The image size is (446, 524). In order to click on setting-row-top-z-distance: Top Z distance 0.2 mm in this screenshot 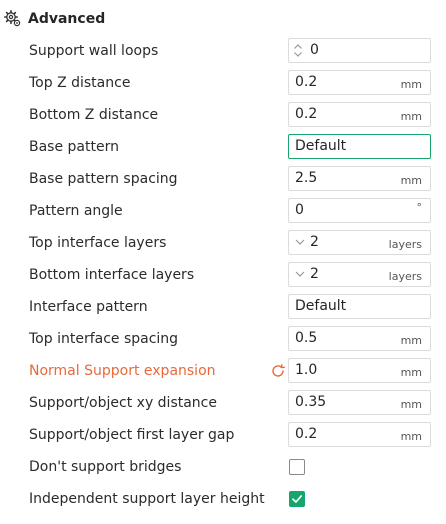, I will do `click(223, 83)`.